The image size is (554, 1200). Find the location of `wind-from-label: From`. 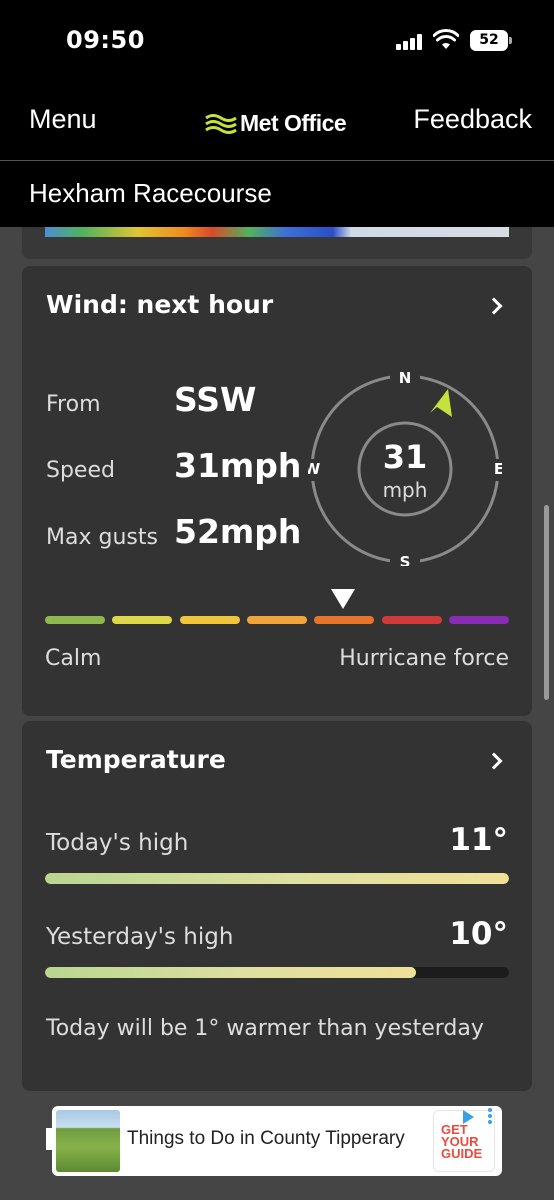

wind-from-label: From is located at coordinates (73, 404).